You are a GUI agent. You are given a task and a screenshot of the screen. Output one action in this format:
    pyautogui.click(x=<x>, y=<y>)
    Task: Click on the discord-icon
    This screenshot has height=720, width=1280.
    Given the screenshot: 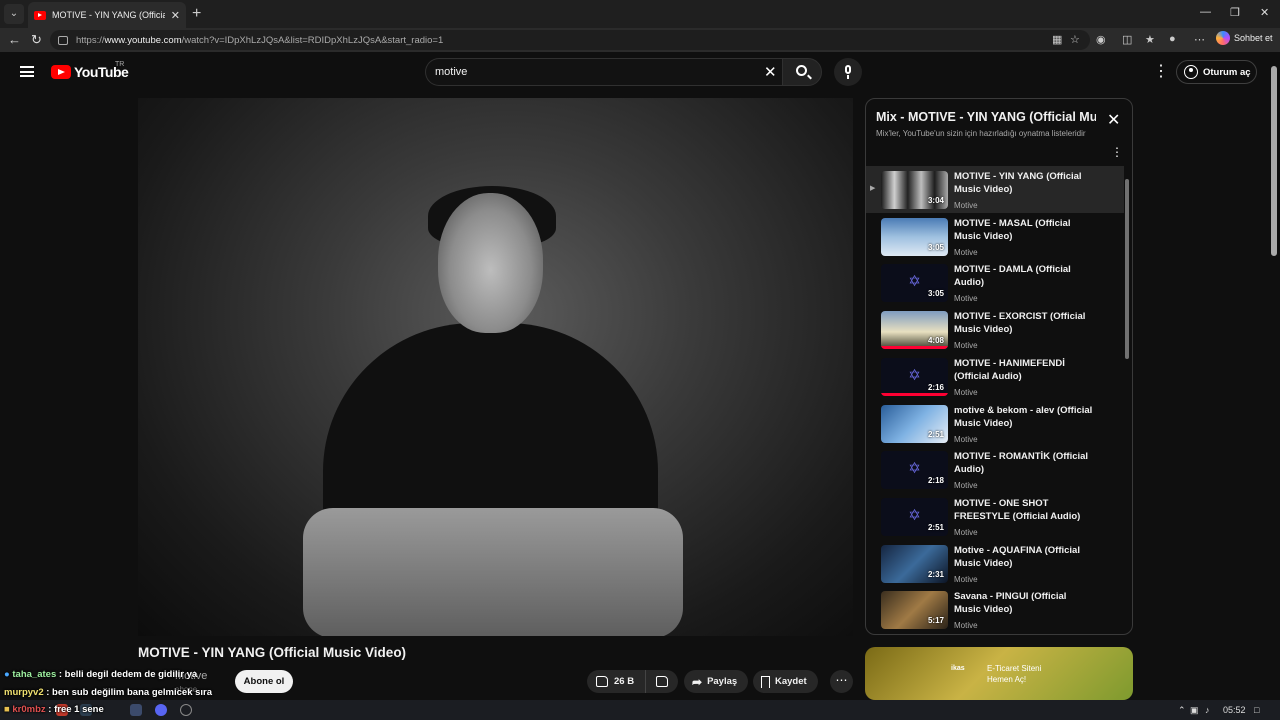 What is the action you would take?
    pyautogui.click(x=161, y=710)
    